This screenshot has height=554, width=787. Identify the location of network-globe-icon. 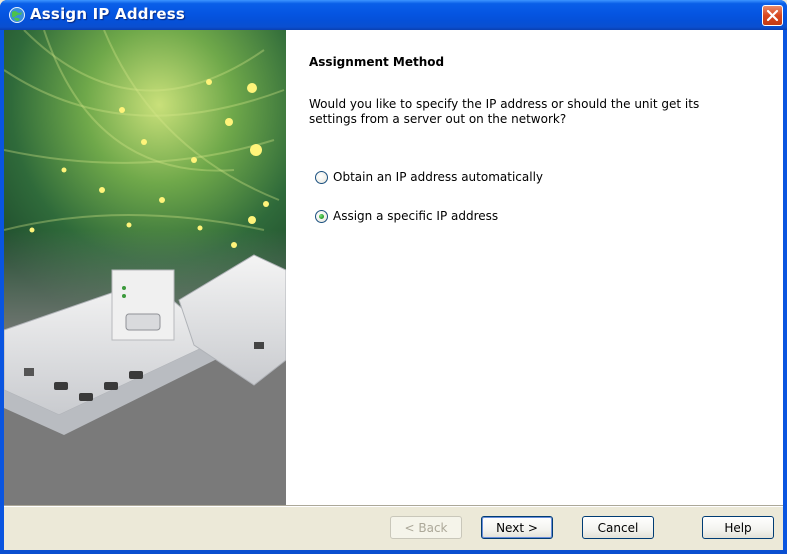
(17, 15).